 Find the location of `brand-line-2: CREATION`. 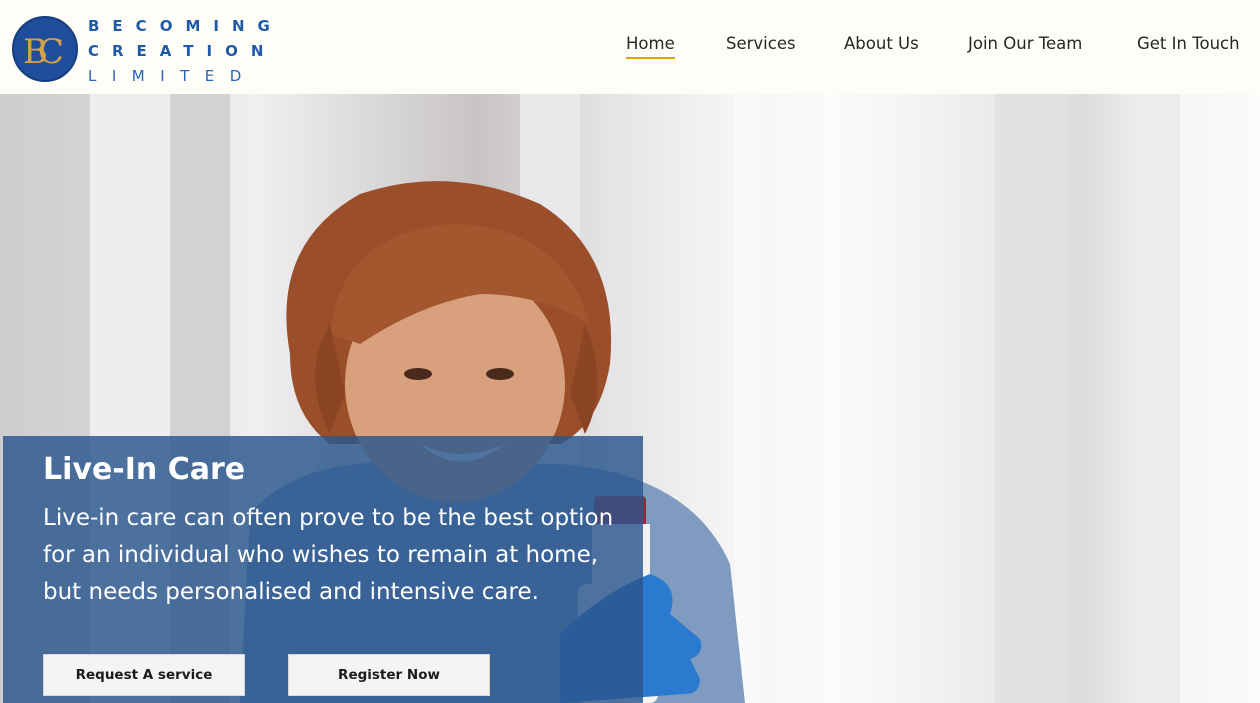

brand-line-2: CREATION is located at coordinates (182, 51).